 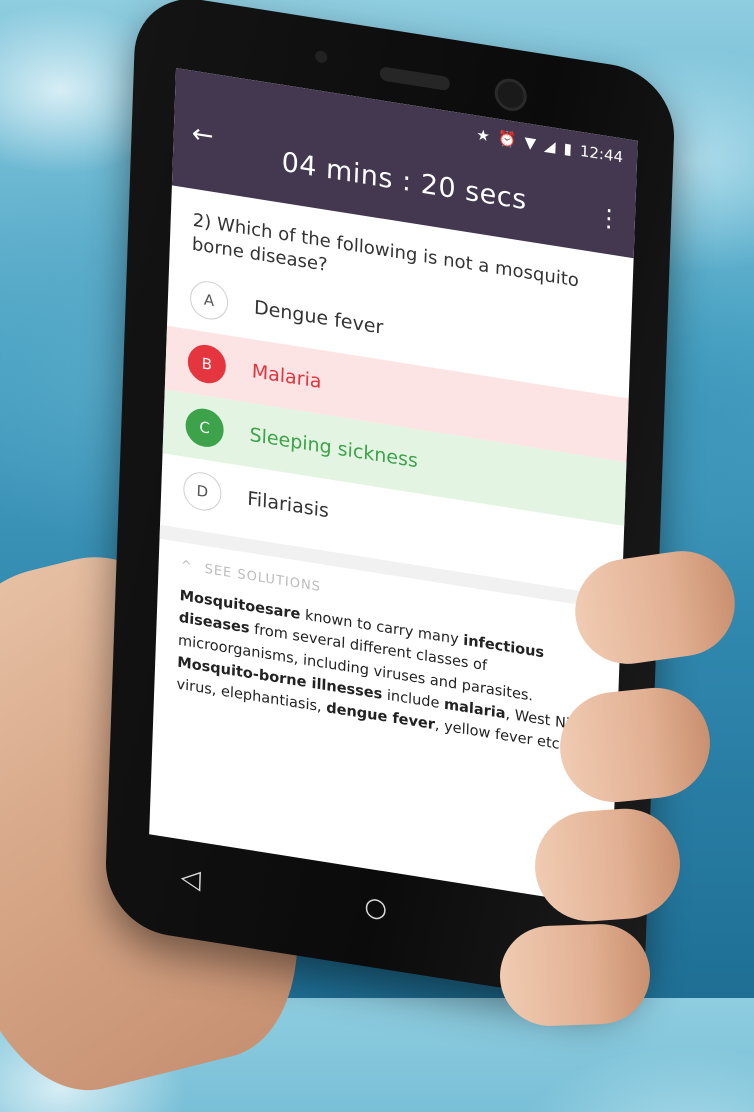 What do you see at coordinates (263, 578) in the screenshot?
I see `see-solutions-label: SEE SOLUTIONS` at bounding box center [263, 578].